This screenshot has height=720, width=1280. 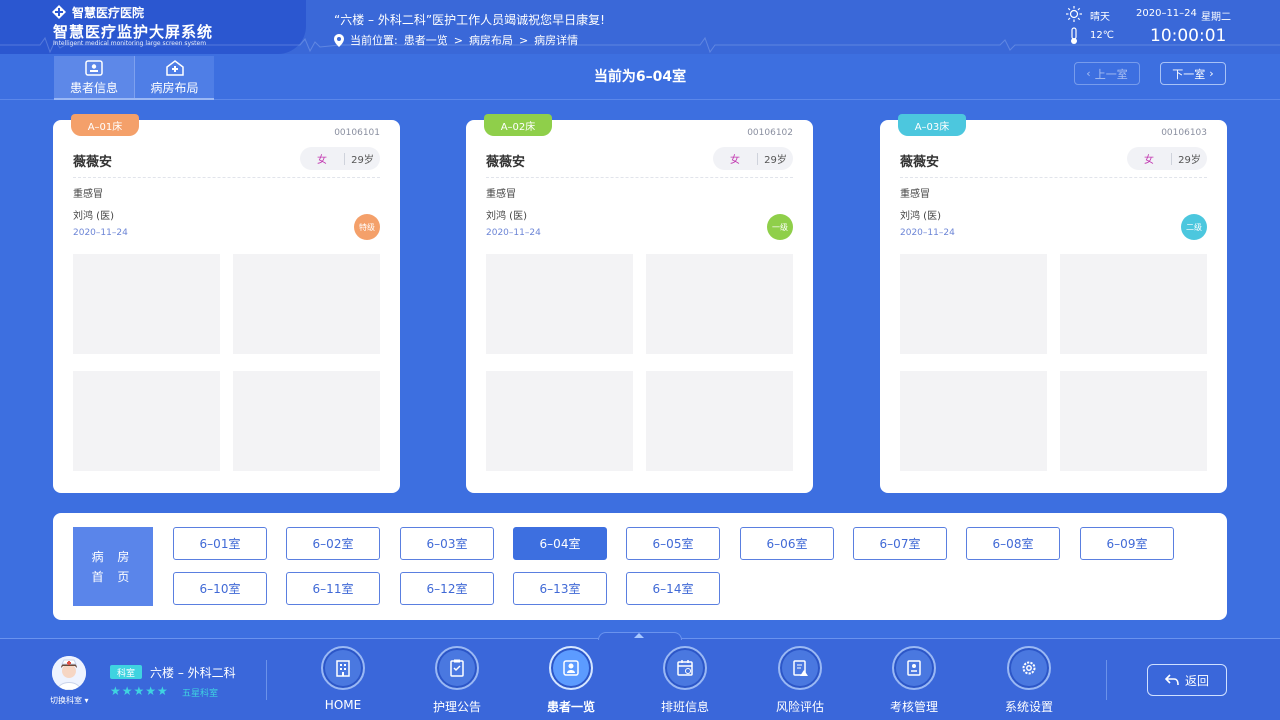 What do you see at coordinates (1127, 543) in the screenshot?
I see `room-button: 6–09室` at bounding box center [1127, 543].